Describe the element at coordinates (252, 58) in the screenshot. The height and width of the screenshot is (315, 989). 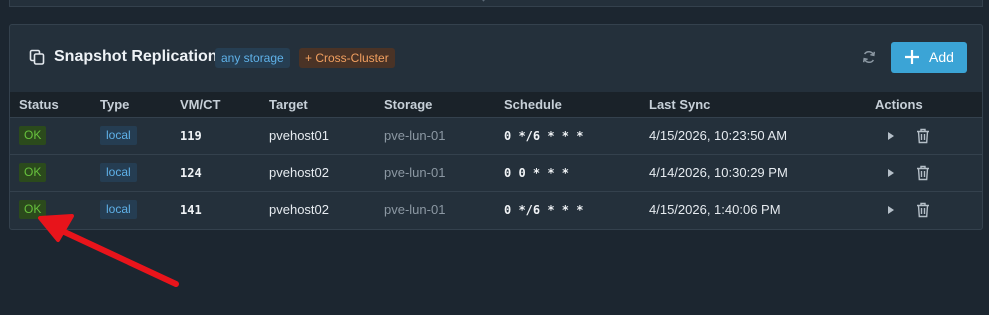
I see `storage-badge: any storage` at that location.